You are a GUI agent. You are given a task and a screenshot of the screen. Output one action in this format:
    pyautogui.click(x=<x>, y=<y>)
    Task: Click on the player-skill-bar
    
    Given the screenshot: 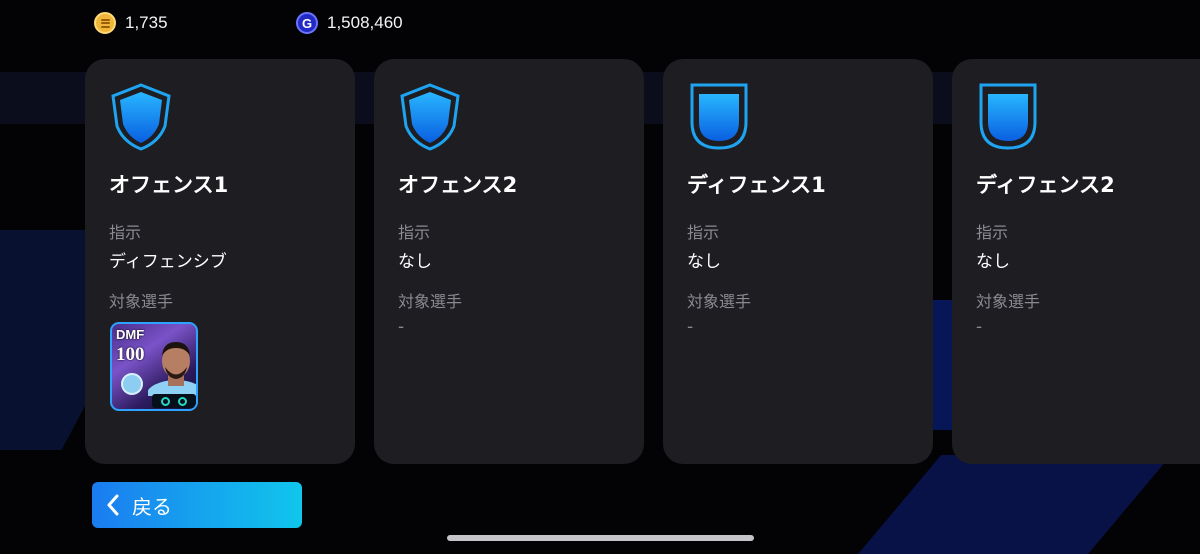 What is the action you would take?
    pyautogui.click(x=174, y=401)
    